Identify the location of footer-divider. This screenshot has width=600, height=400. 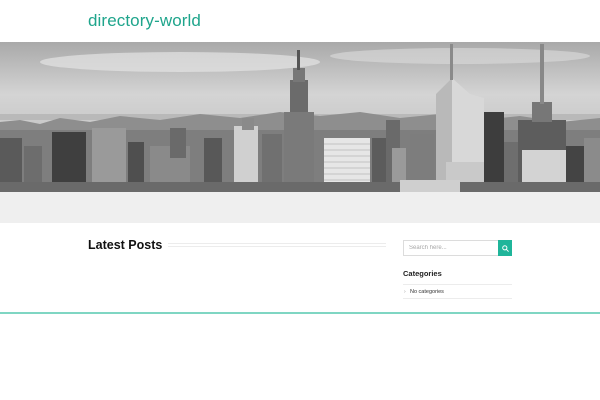
(300, 313).